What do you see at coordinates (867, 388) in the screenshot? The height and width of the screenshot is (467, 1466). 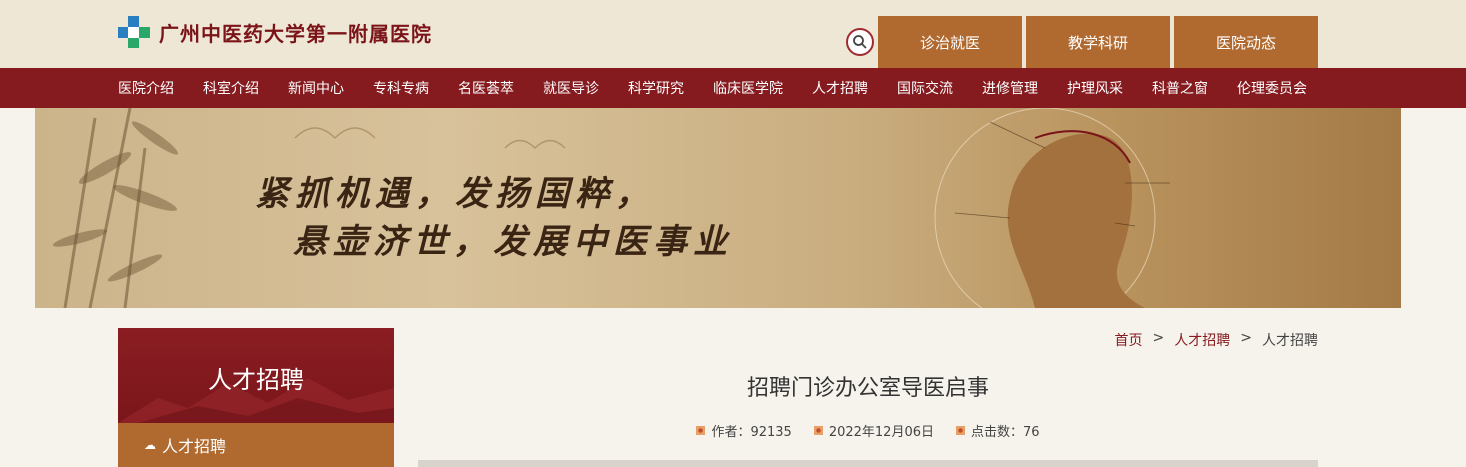 I see `article-title: 招聘门诊办公室导医启事` at bounding box center [867, 388].